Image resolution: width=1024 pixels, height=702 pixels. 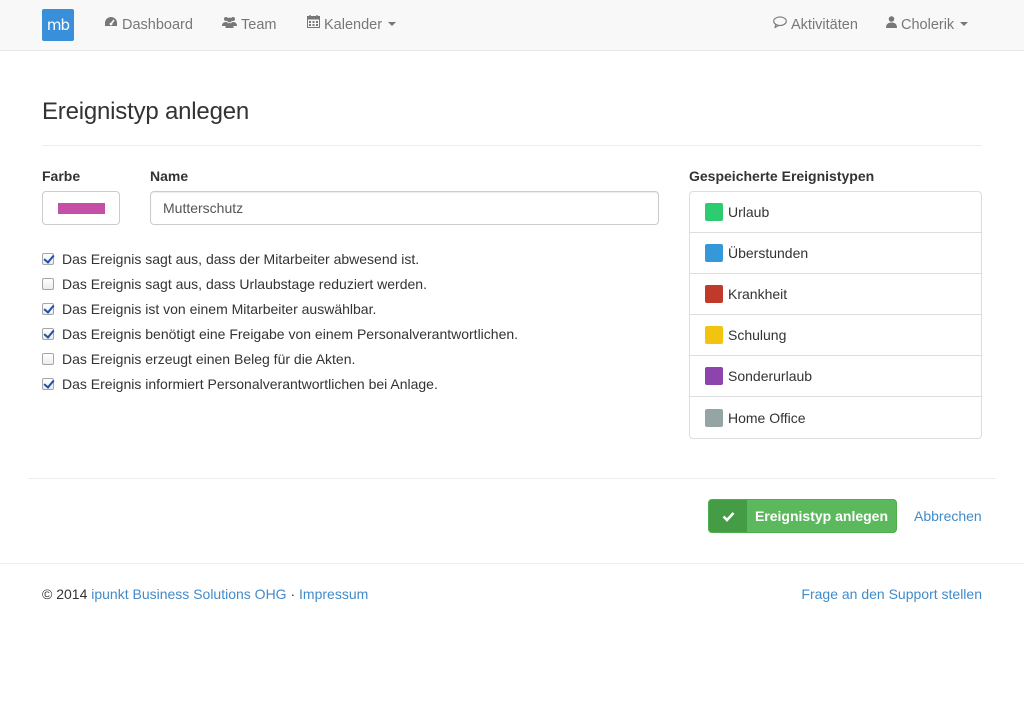 I want to click on saved-type-item: Home Office, so click(x=835, y=417).